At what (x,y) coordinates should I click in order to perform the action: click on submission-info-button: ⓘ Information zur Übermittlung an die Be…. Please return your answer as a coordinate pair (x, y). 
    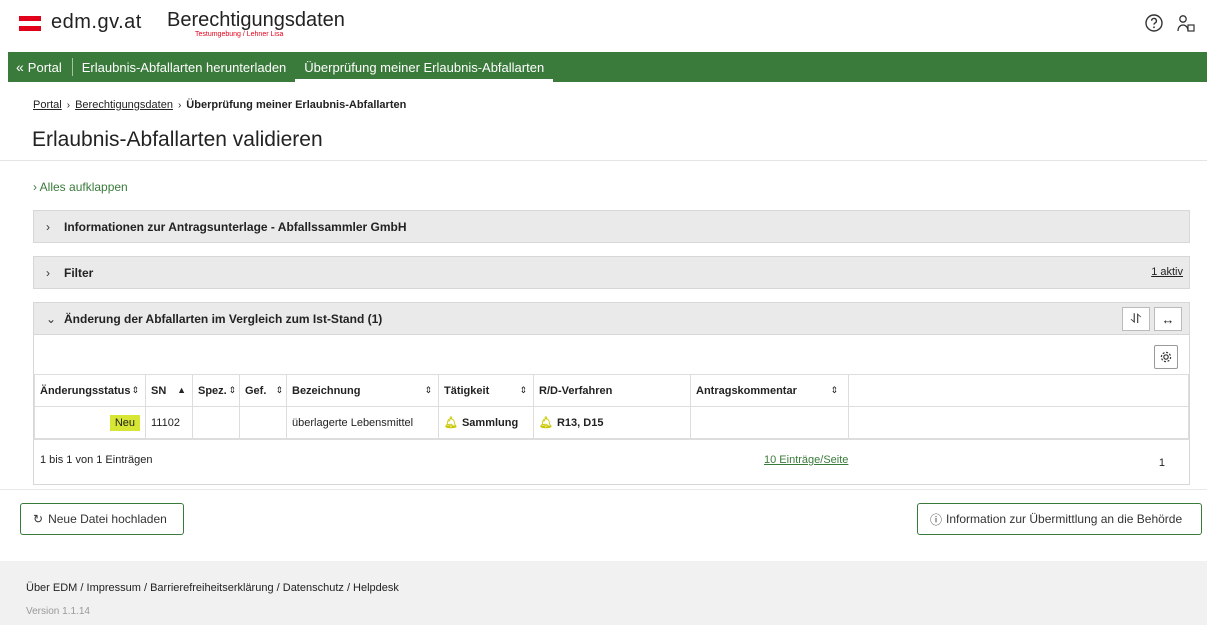
    Looking at the image, I should click on (1059, 519).